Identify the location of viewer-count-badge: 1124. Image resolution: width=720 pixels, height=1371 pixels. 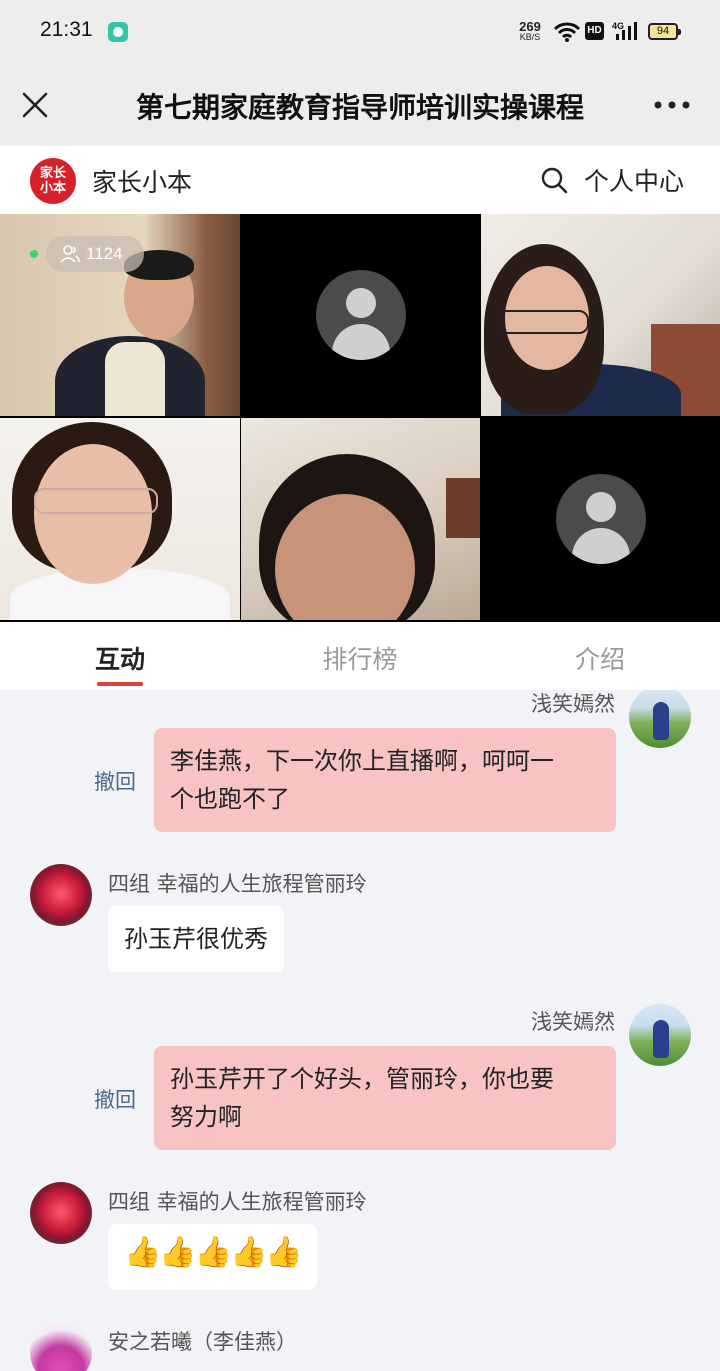
(95, 254).